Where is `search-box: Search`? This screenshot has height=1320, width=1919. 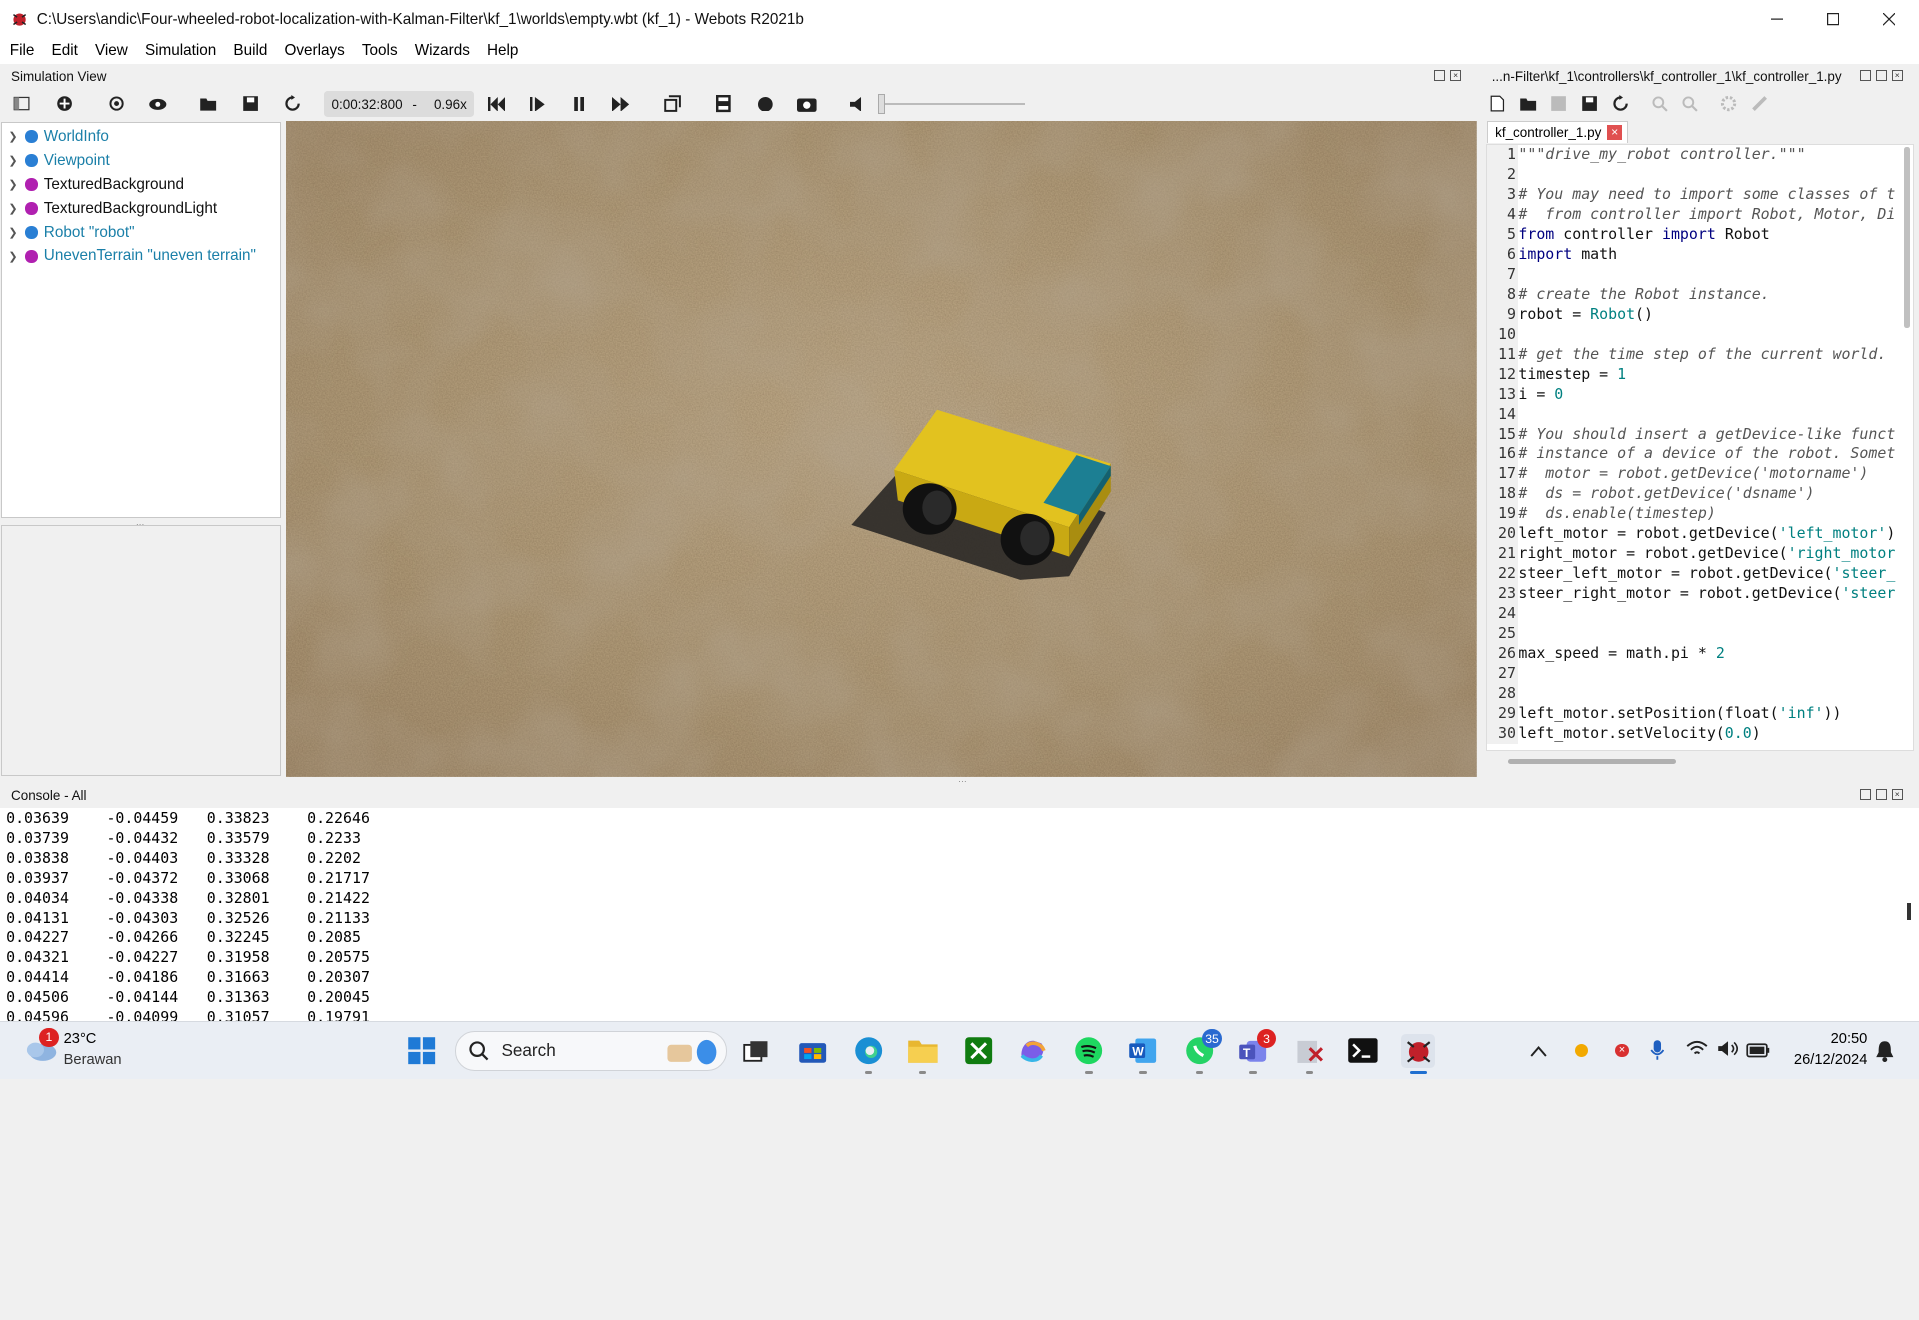 search-box: Search is located at coordinates (591, 1051).